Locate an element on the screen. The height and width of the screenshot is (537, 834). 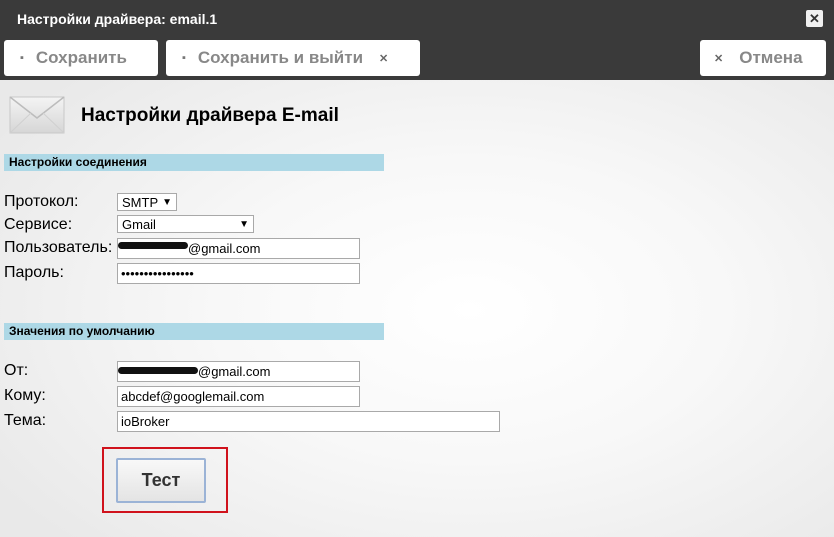
user-label: Пользователь: is located at coordinates (58, 247).